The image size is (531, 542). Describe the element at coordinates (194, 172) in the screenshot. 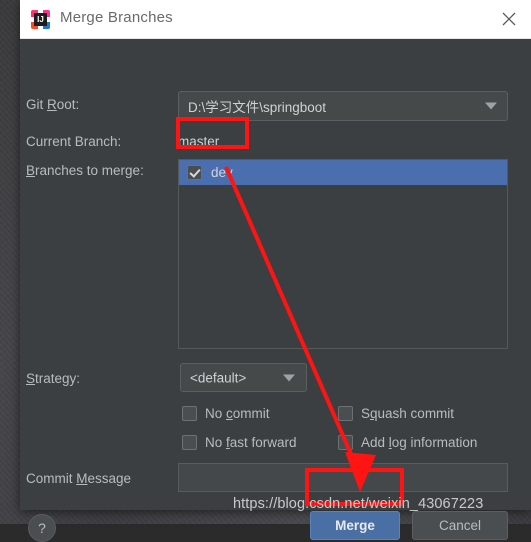

I see `branch-checkbox` at that location.